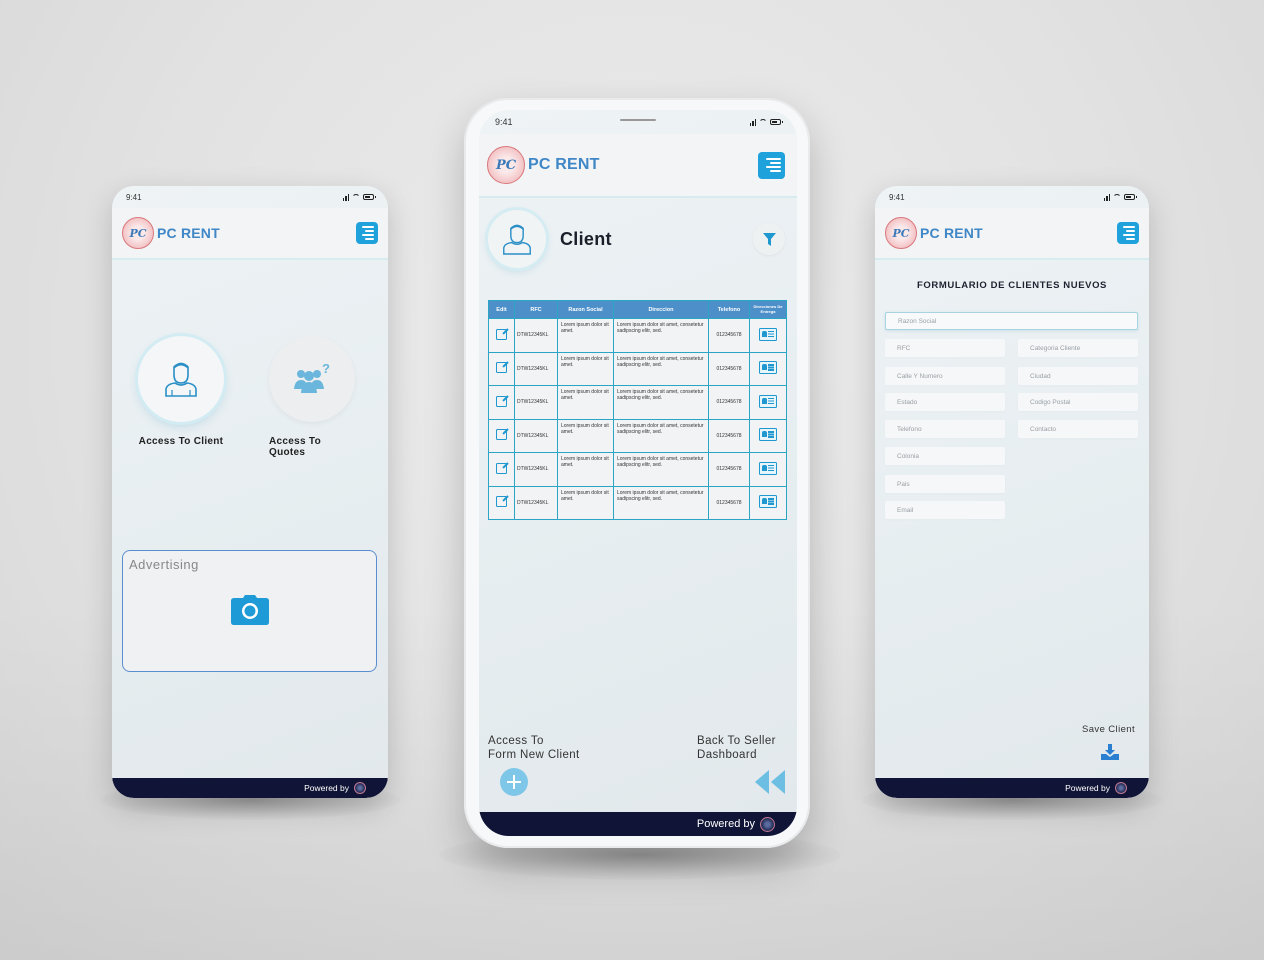 The width and height of the screenshot is (1264, 960). I want to click on filter-button, so click(769, 239).